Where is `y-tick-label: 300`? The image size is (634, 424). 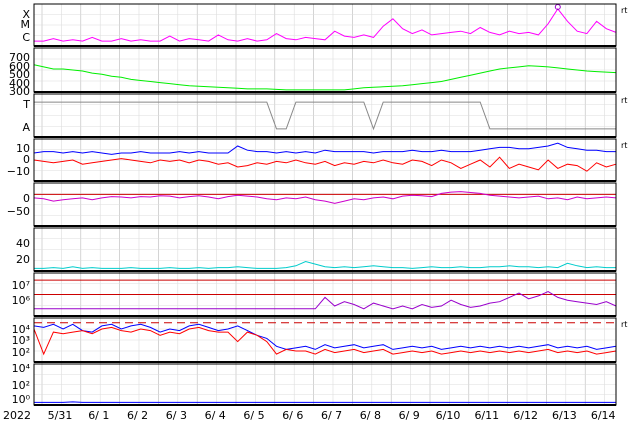 y-tick-label: 300 is located at coordinates (19, 91).